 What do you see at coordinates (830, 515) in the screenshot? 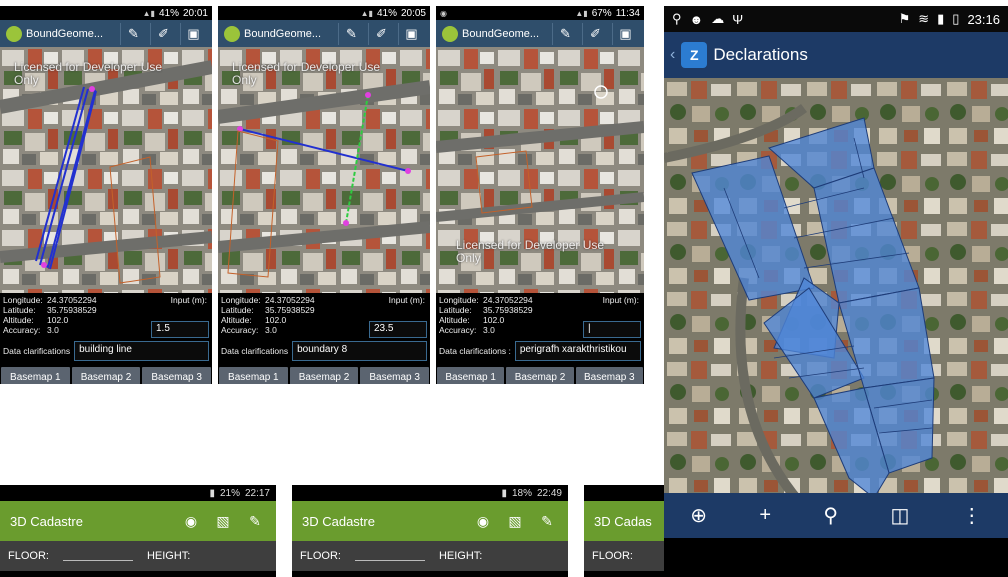
I see `search-icon: ⚲` at bounding box center [830, 515].